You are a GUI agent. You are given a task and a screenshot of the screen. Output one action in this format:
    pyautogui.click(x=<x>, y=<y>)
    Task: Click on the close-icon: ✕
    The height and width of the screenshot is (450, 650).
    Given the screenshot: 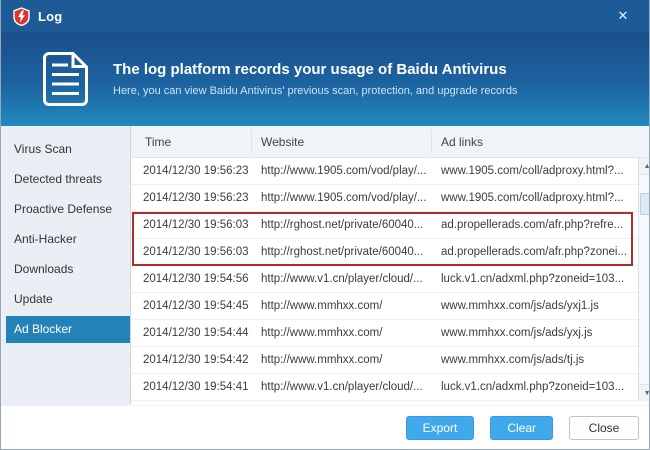 What is the action you would take?
    pyautogui.click(x=623, y=16)
    